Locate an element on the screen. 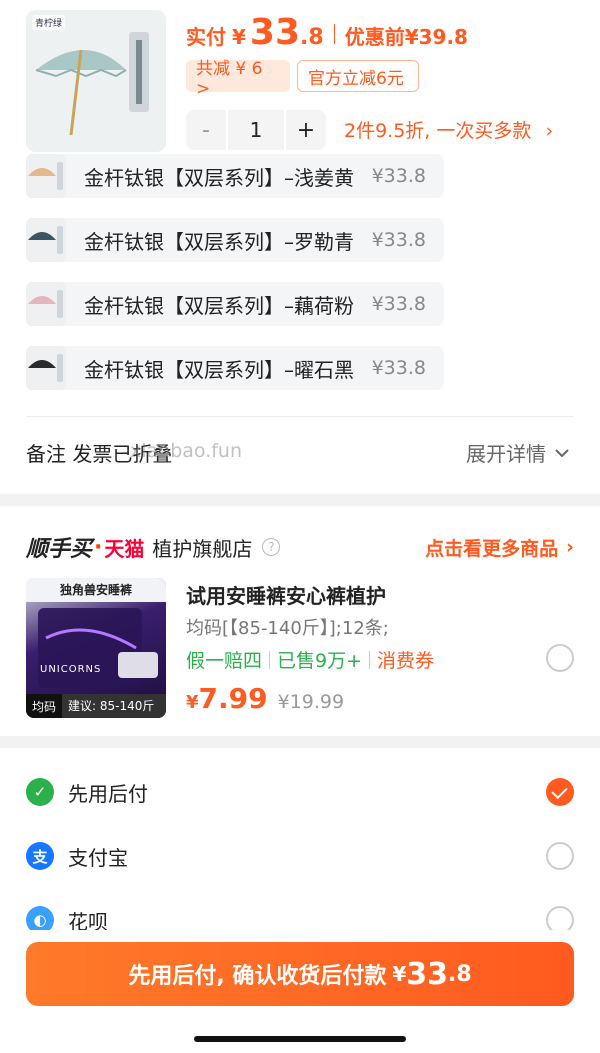 The width and height of the screenshot is (600, 1053). product-thumbnail: 青柠绿 is located at coordinates (96, 81).